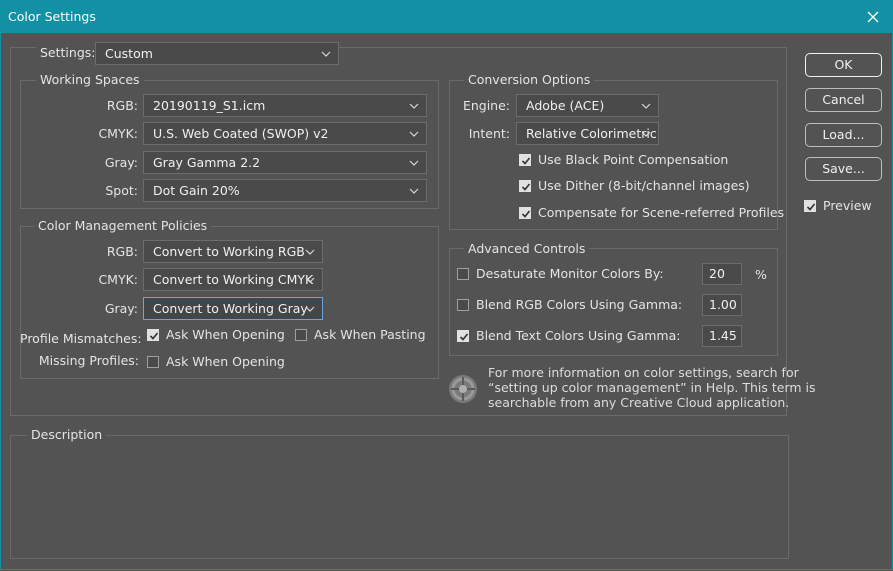 Image resolution: width=893 pixels, height=571 pixels. Describe the element at coordinates (122, 105) in the screenshot. I see `ws-rgb-label: RGB:` at that location.